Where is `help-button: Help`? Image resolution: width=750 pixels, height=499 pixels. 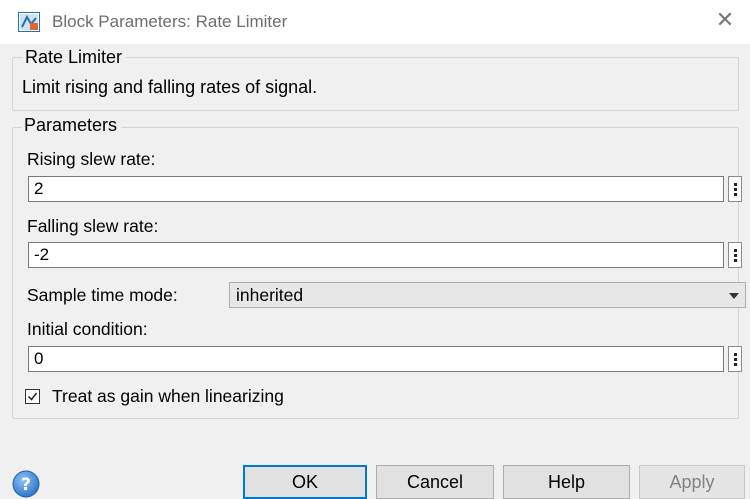
help-button: Help is located at coordinates (566, 482).